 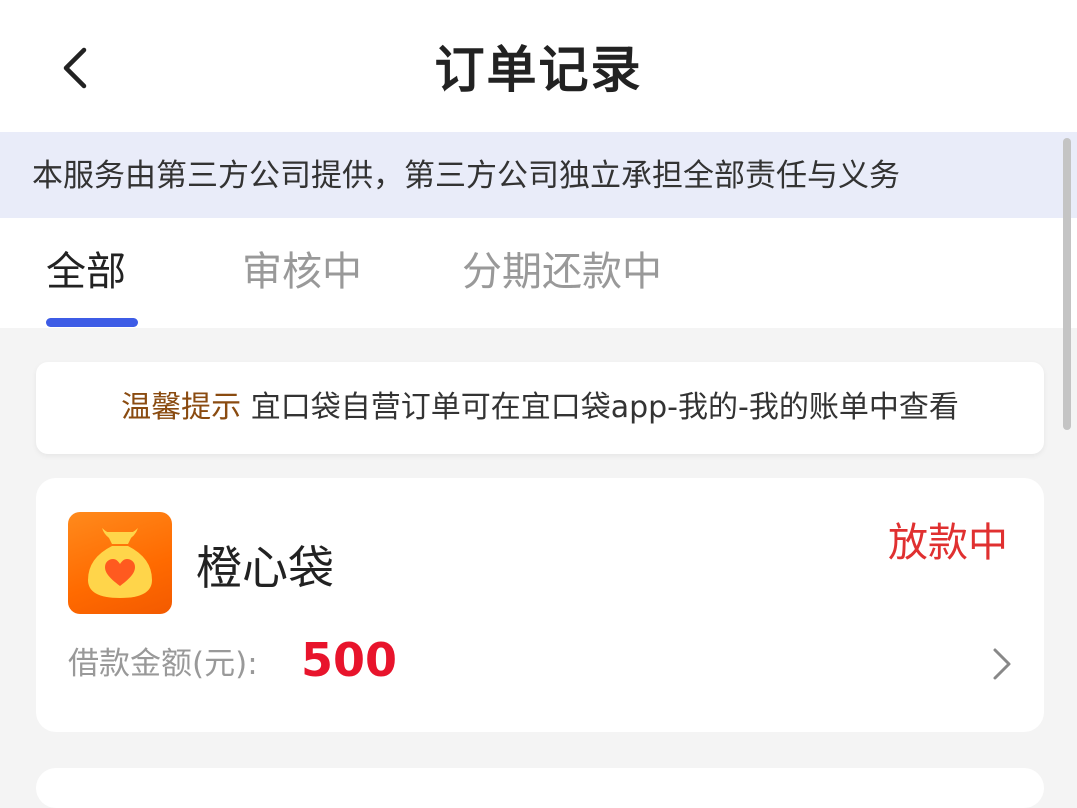 What do you see at coordinates (538, 70) in the screenshot?
I see `page-title: 订单记录` at bounding box center [538, 70].